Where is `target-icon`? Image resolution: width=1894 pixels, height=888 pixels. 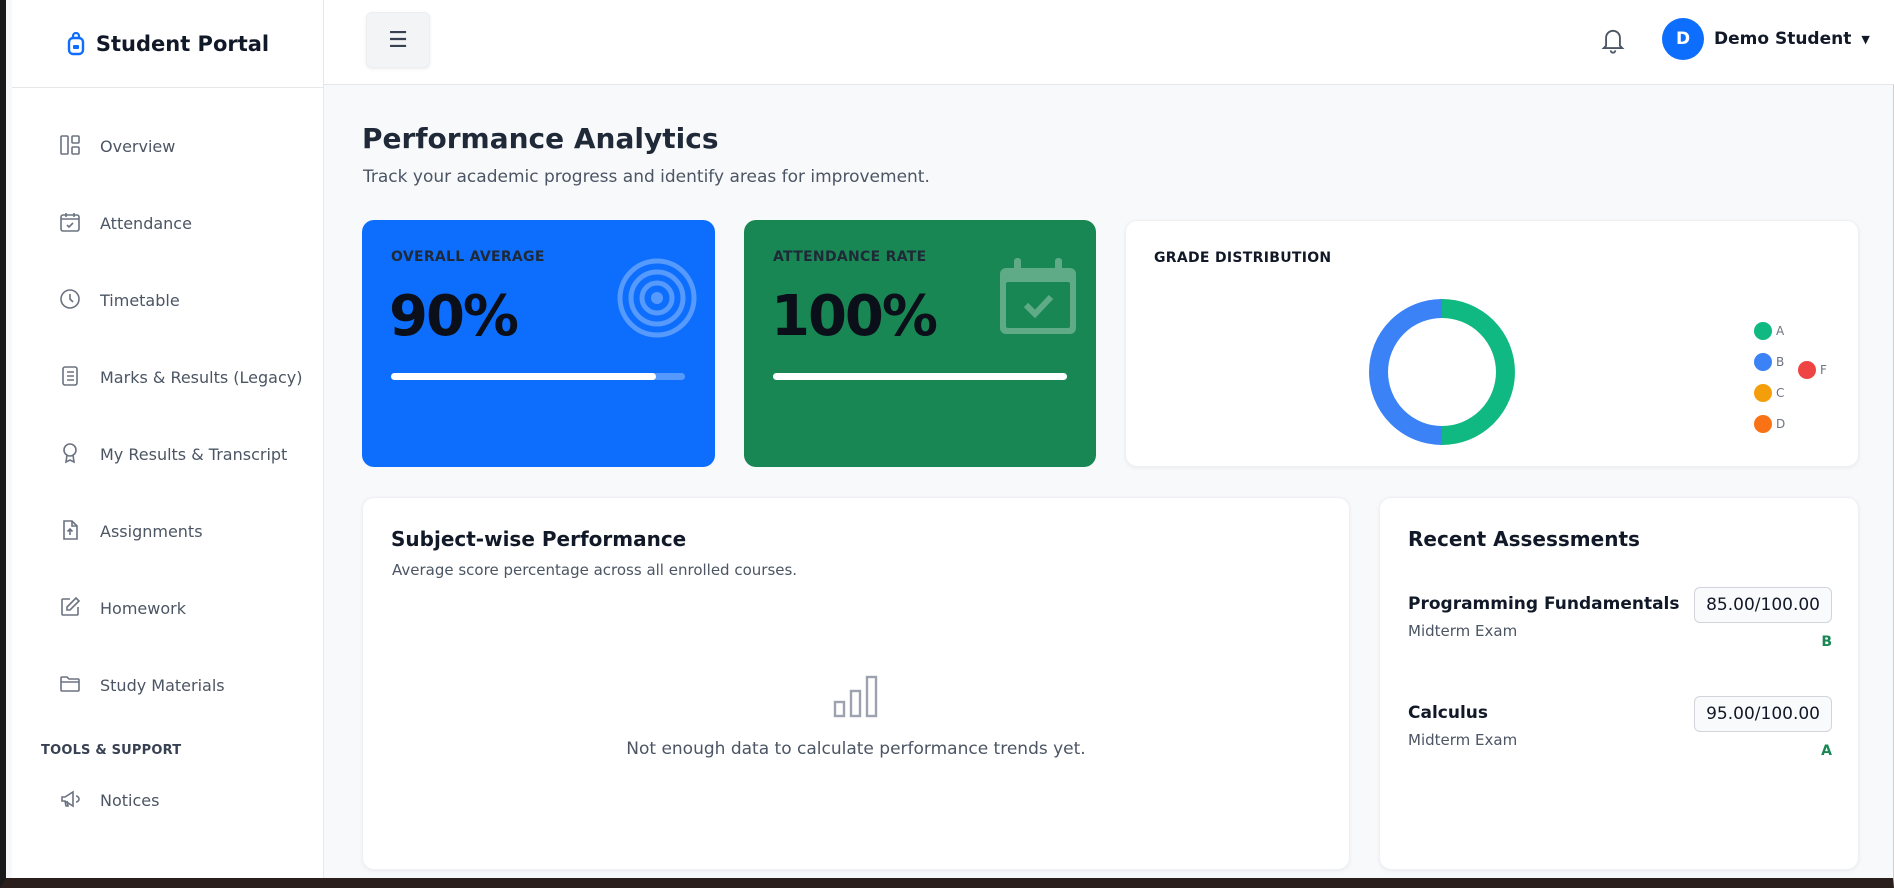
target-icon is located at coordinates (657, 298).